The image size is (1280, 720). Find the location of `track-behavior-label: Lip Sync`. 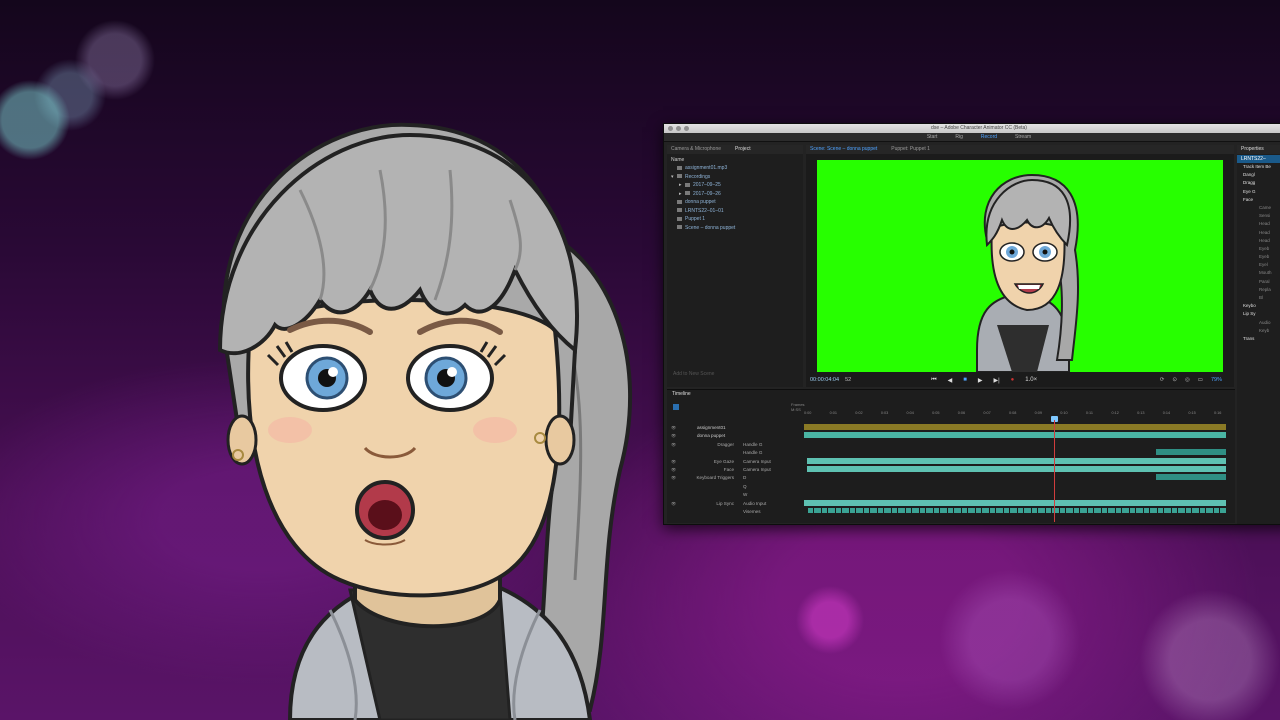

track-behavior-label: Lip Sync is located at coordinates (725, 503).